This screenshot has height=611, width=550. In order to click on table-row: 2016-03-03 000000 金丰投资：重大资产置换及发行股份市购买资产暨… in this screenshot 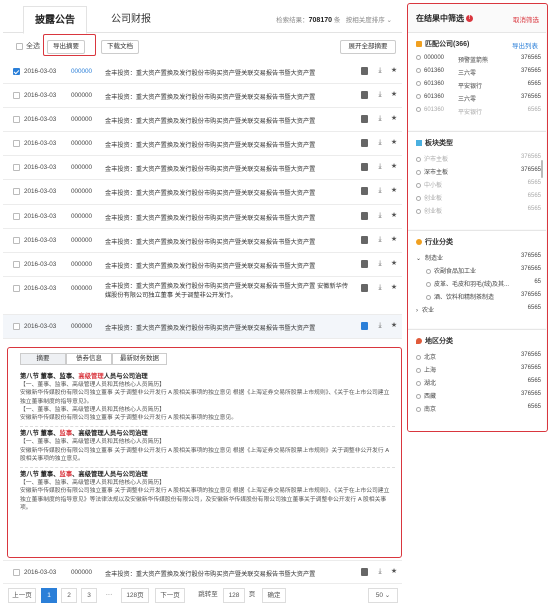, I will do `click(202, 572)`.